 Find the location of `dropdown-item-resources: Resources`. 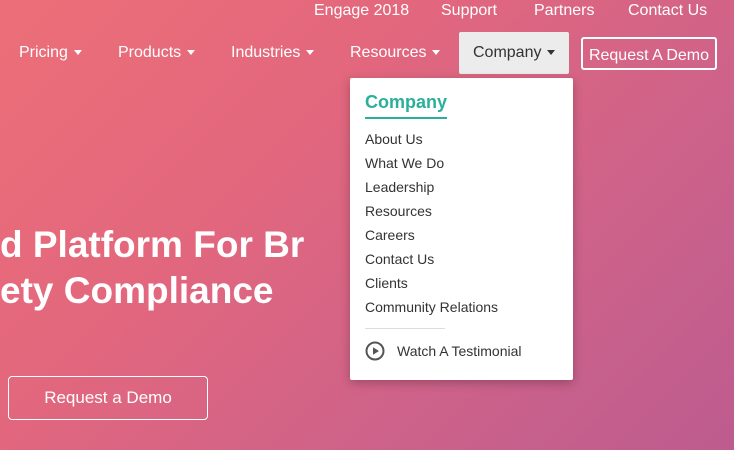

dropdown-item-resources: Resources is located at coordinates (398, 211).